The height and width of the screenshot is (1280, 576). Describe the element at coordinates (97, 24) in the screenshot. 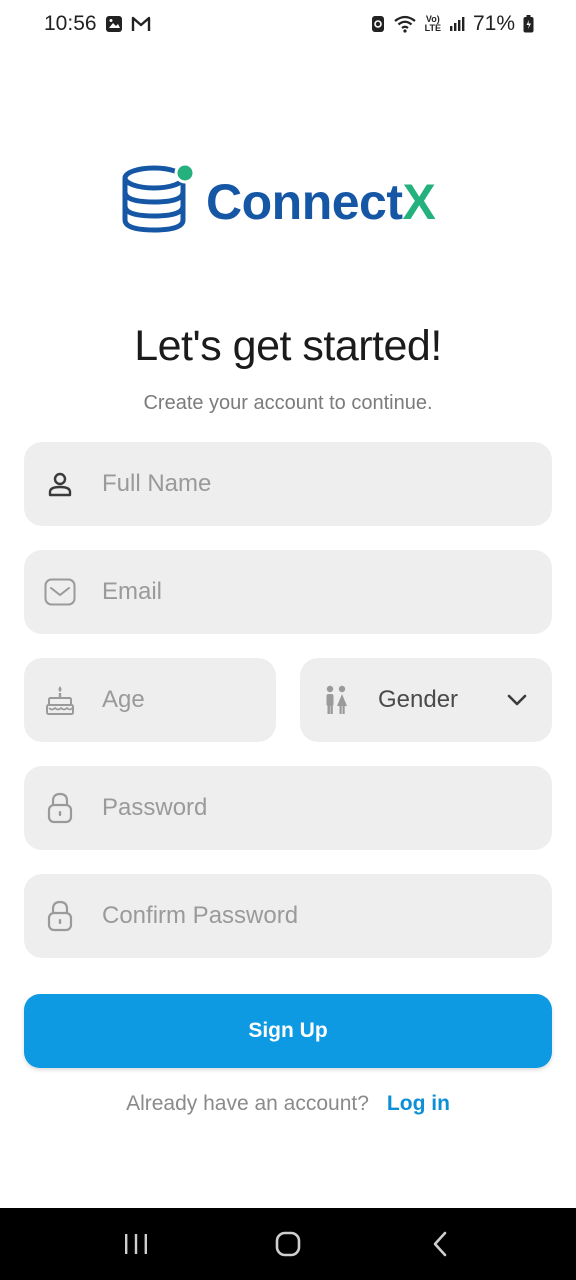

I see `status-left: 10:56` at that location.